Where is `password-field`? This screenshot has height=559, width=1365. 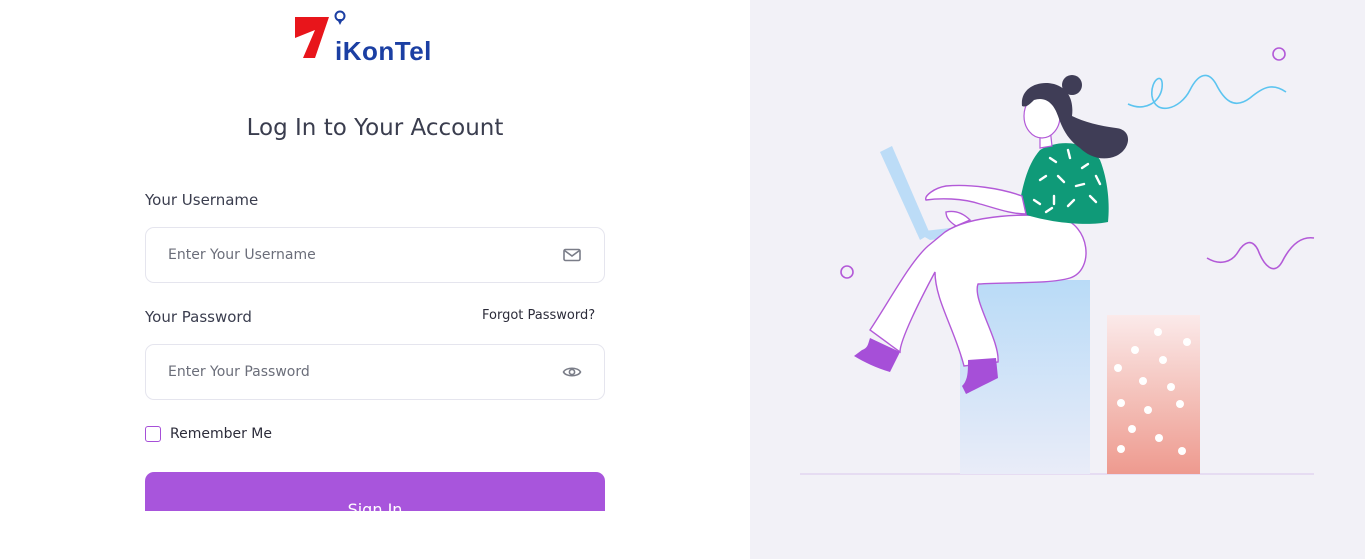 password-field is located at coordinates (375, 372).